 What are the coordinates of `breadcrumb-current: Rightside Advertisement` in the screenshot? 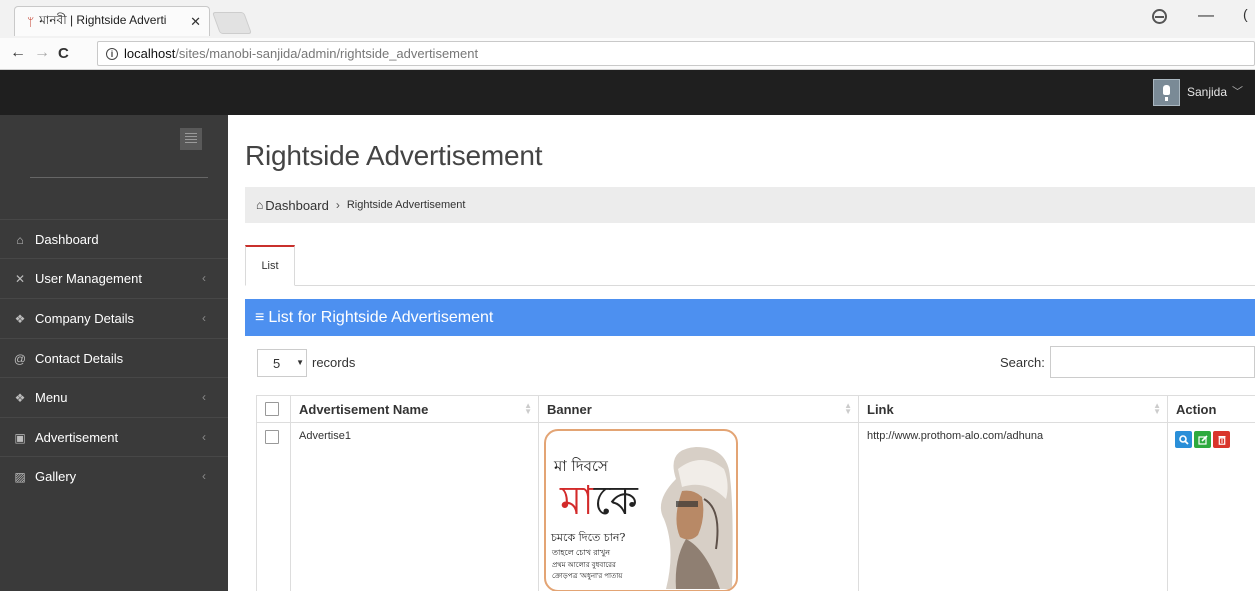 It's located at (406, 205).